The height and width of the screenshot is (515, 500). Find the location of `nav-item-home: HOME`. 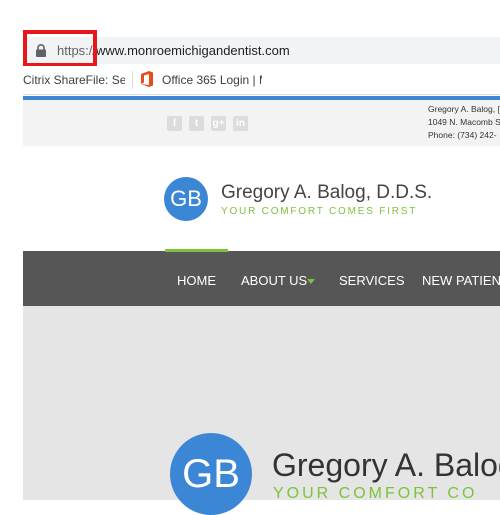

nav-item-home: HOME is located at coordinates (196, 280).